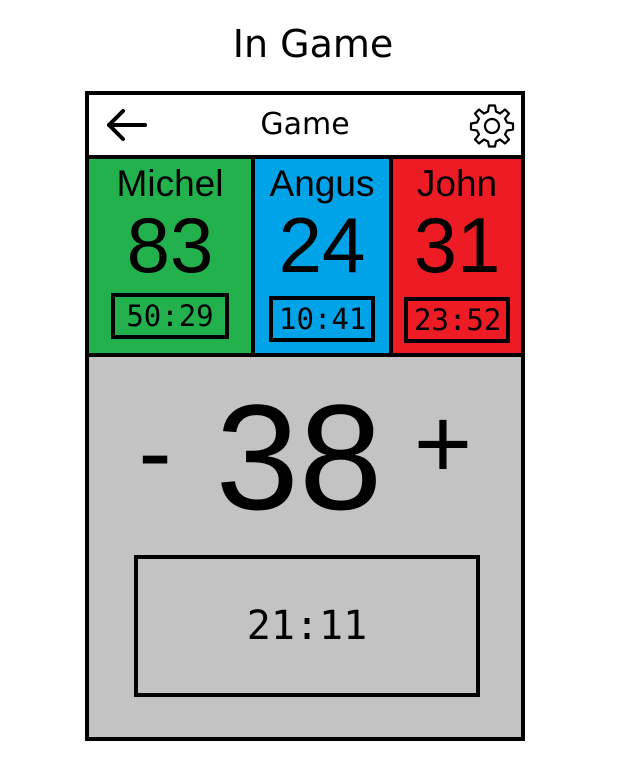  I want to click on gear-icon, so click(492, 126).